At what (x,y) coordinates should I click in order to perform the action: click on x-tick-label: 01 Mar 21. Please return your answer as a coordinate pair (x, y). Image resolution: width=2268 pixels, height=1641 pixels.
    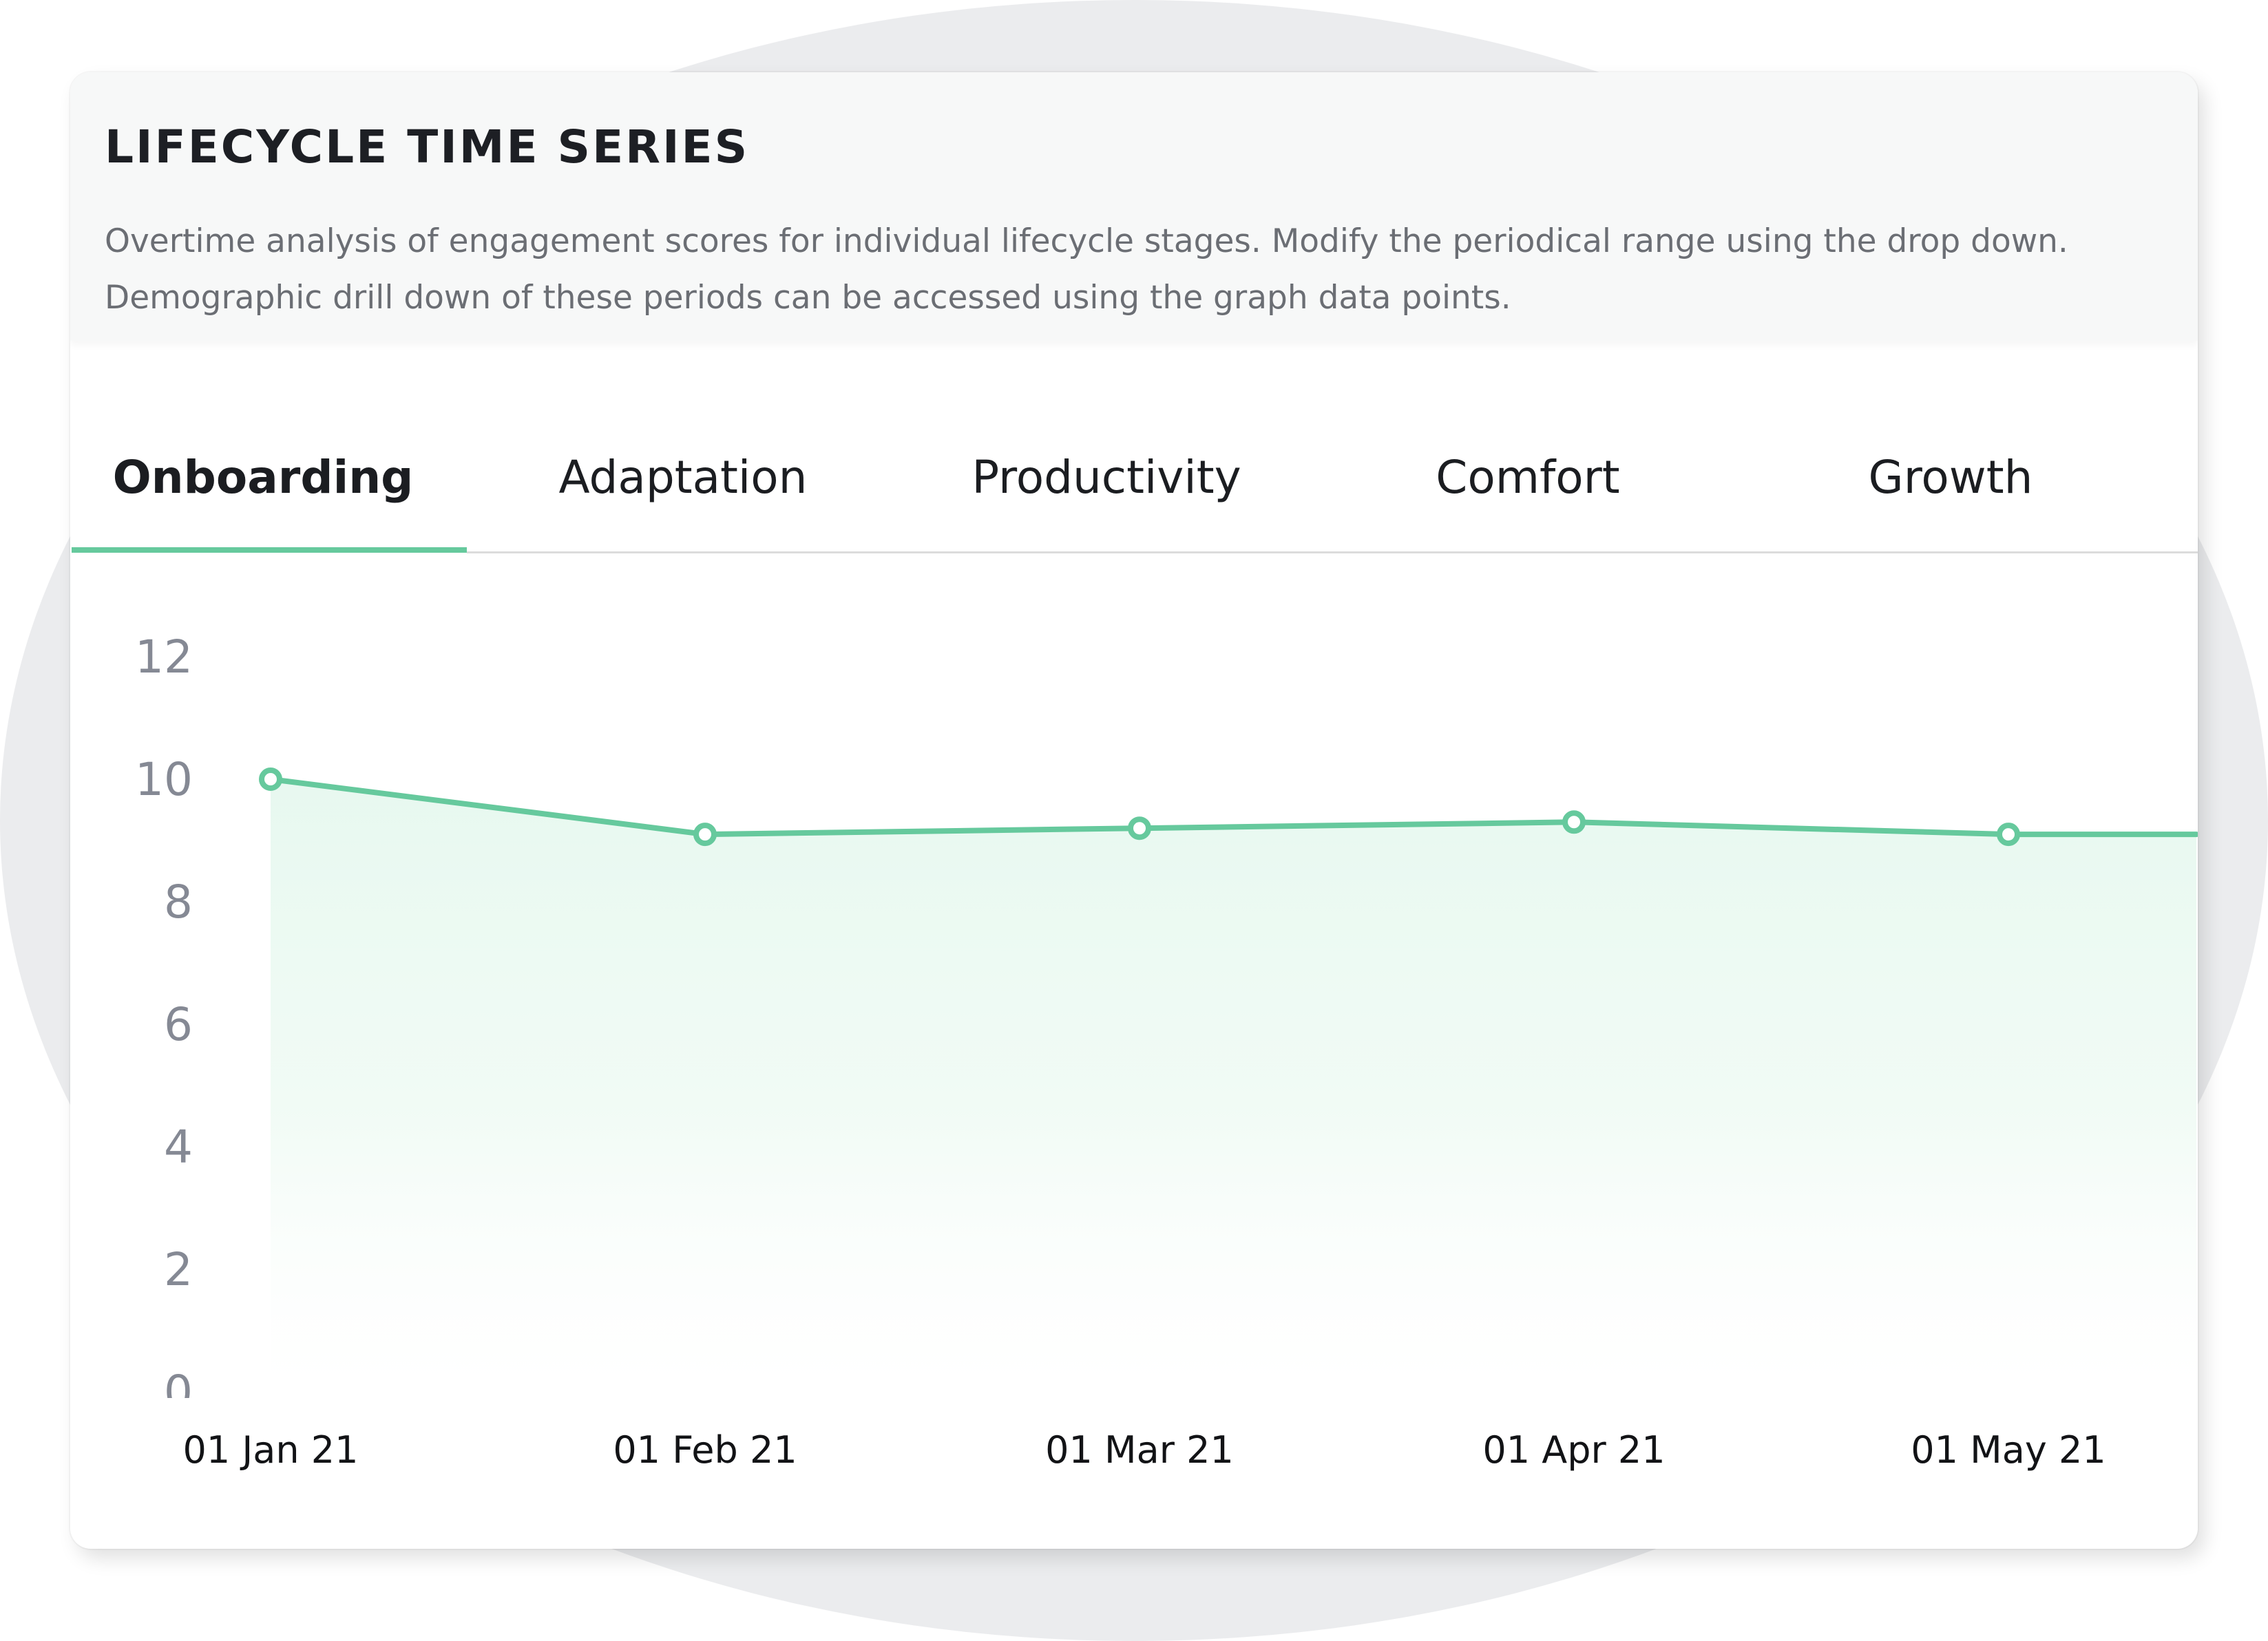
    Looking at the image, I should click on (1139, 1450).